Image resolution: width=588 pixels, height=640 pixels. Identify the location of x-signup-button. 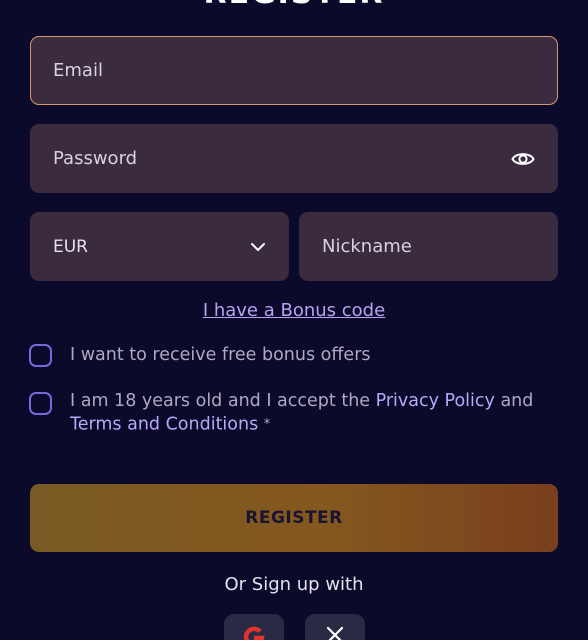
(335, 627).